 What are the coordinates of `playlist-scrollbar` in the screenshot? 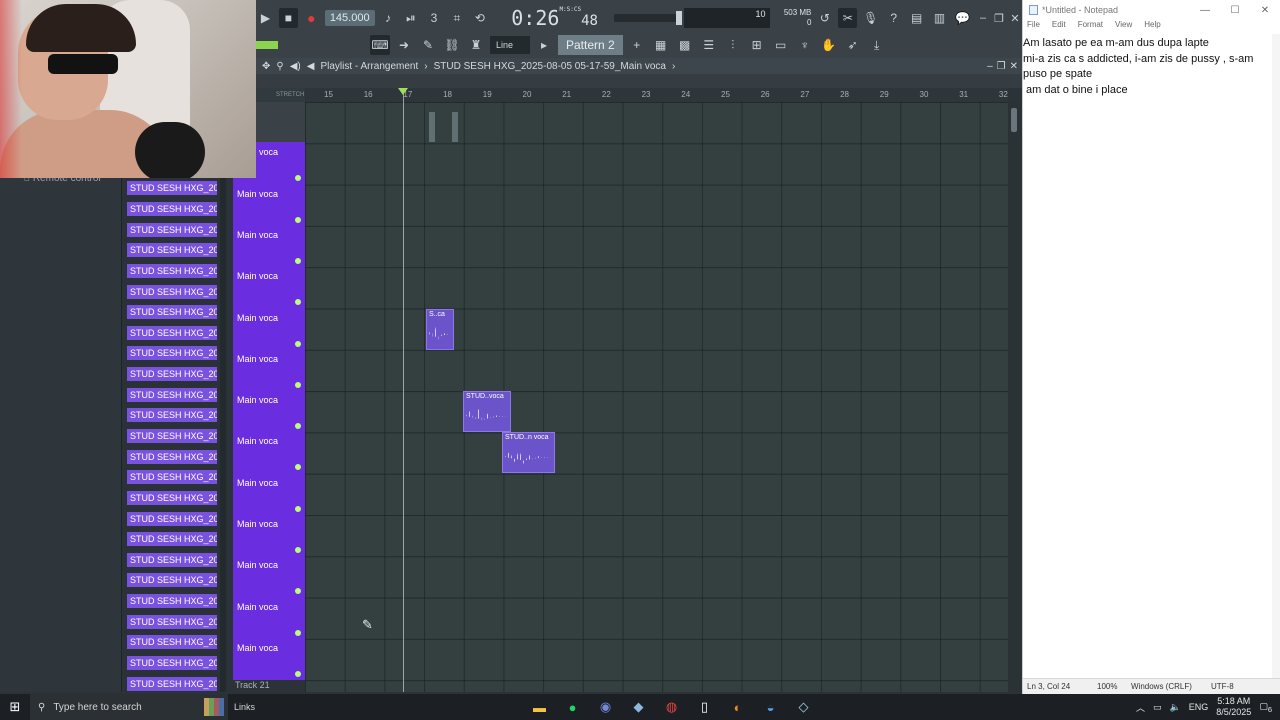 It's located at (1014, 397).